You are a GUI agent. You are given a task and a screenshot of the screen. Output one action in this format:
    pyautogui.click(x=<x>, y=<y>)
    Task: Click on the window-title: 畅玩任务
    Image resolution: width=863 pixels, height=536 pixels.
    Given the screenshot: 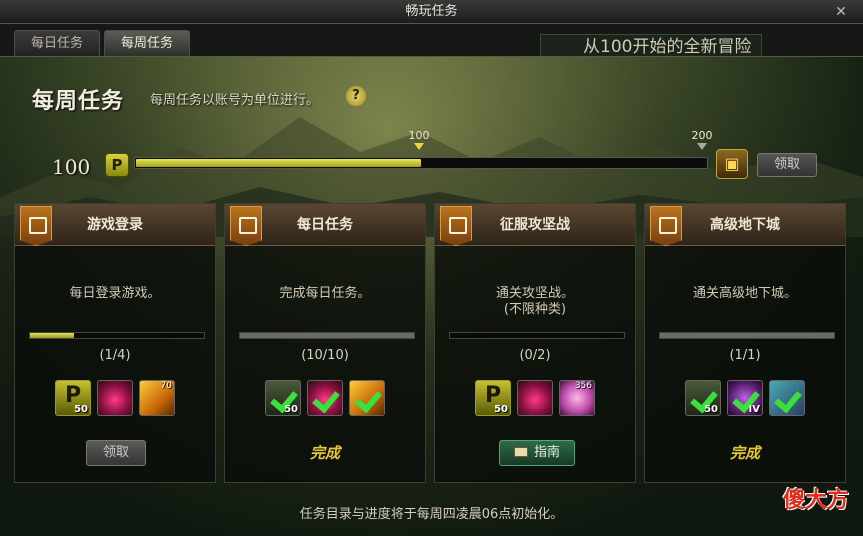 What is the action you would take?
    pyautogui.click(x=431, y=11)
    